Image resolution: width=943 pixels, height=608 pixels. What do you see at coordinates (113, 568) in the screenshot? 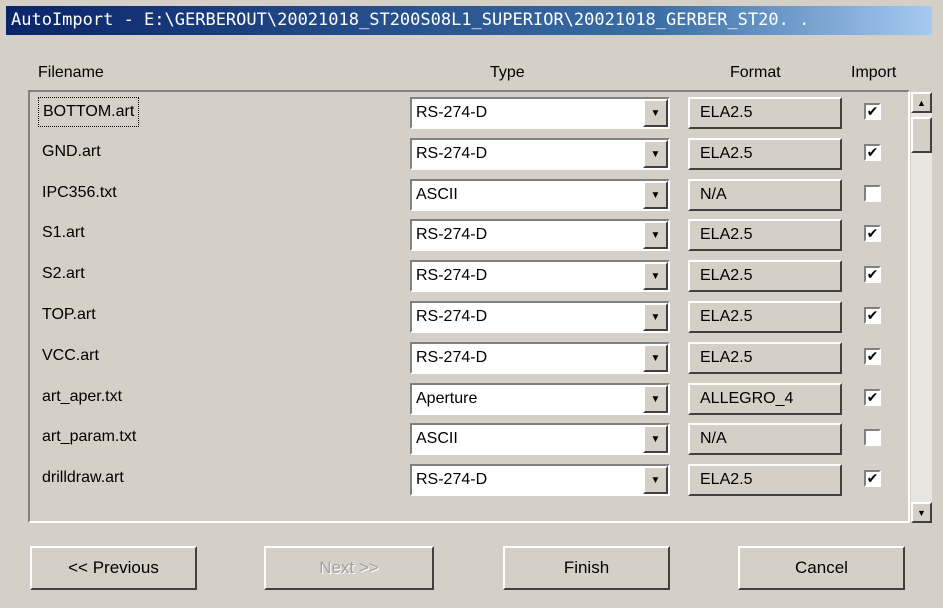
I see `previous-button: << Previous` at bounding box center [113, 568].